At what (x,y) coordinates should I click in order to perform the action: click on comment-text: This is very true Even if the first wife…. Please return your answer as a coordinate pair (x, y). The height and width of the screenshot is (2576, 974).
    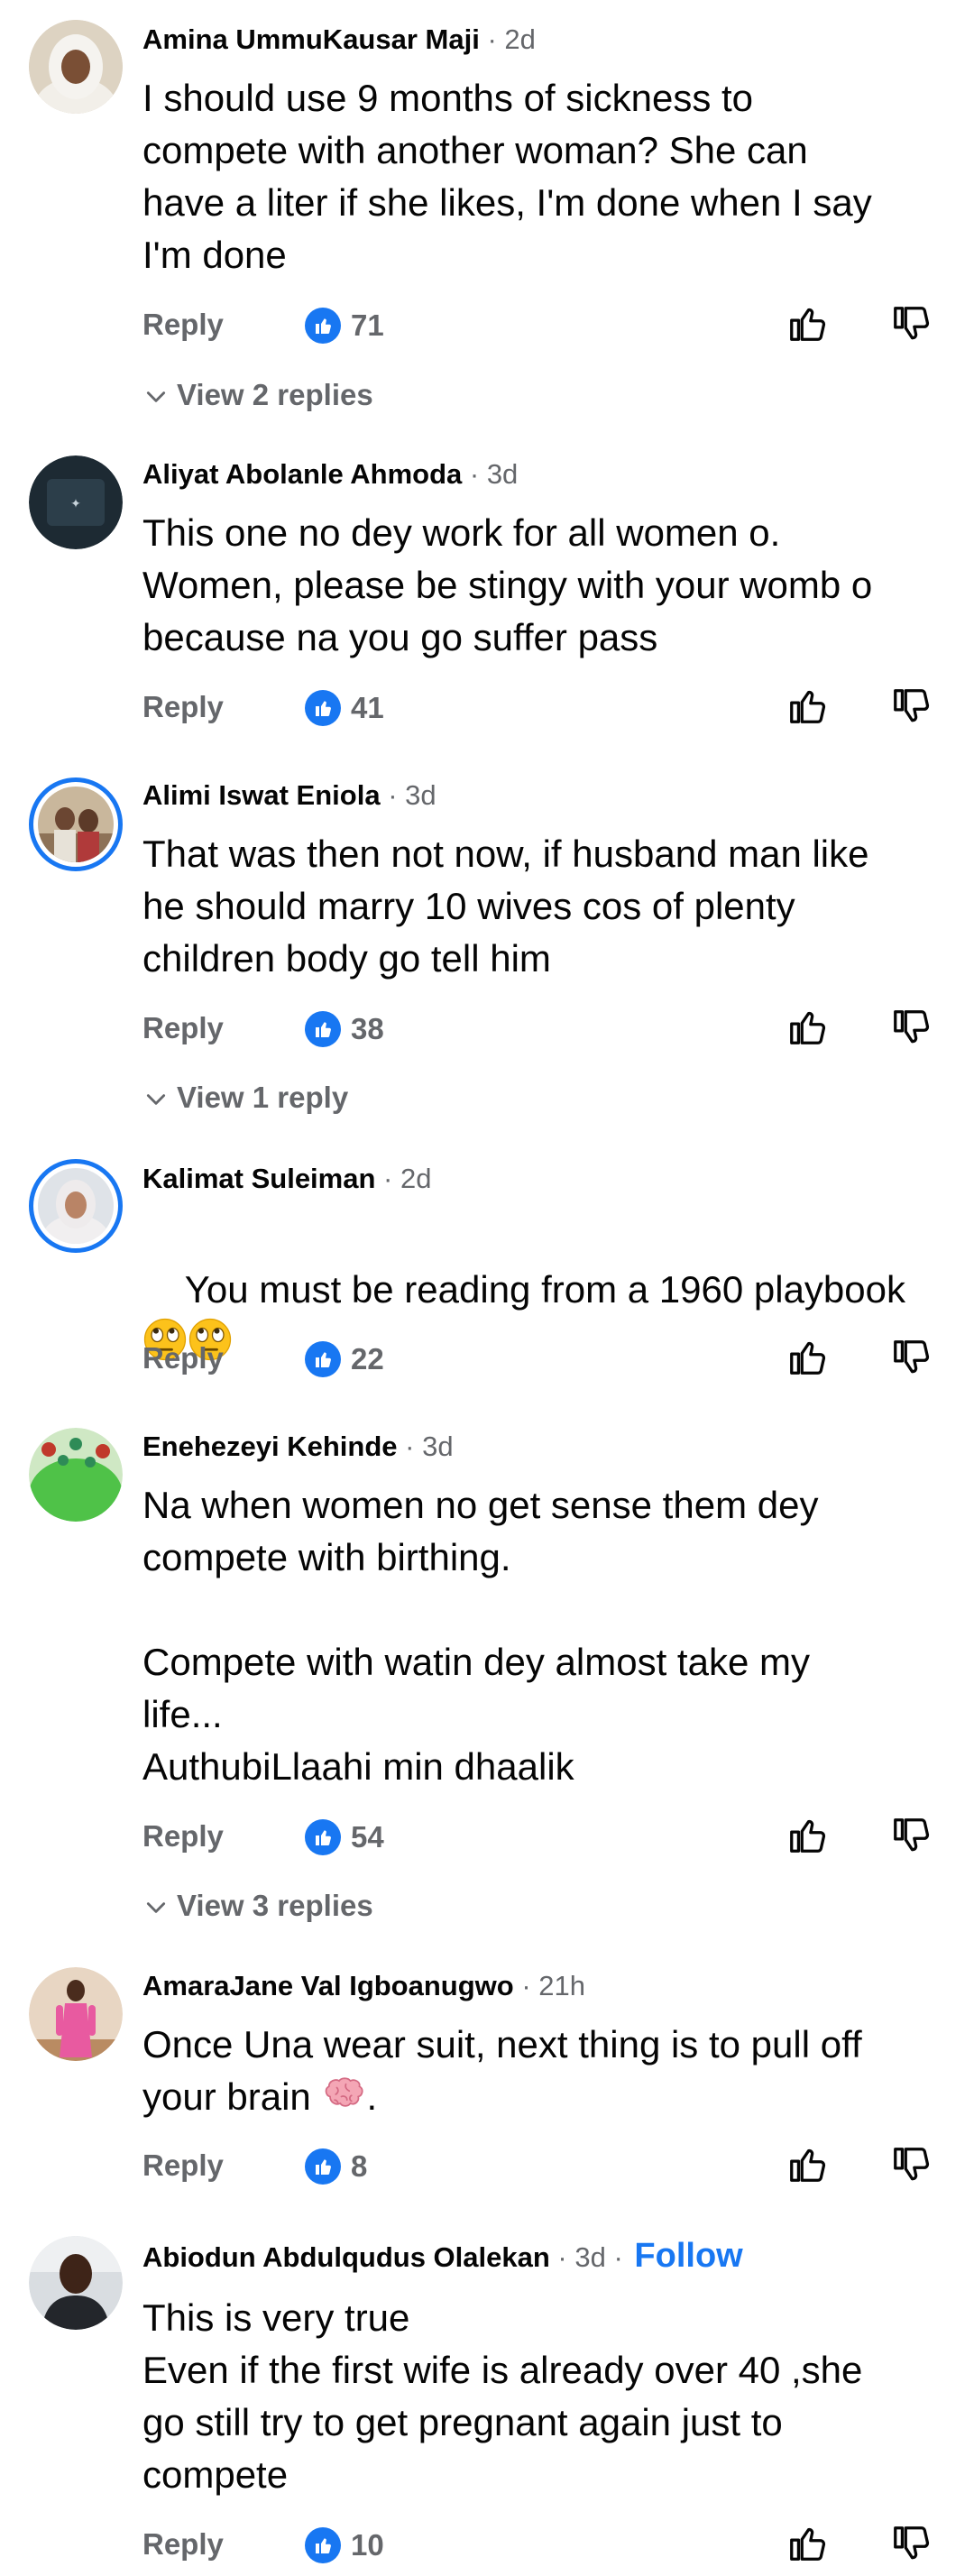
    Looking at the image, I should click on (503, 2396).